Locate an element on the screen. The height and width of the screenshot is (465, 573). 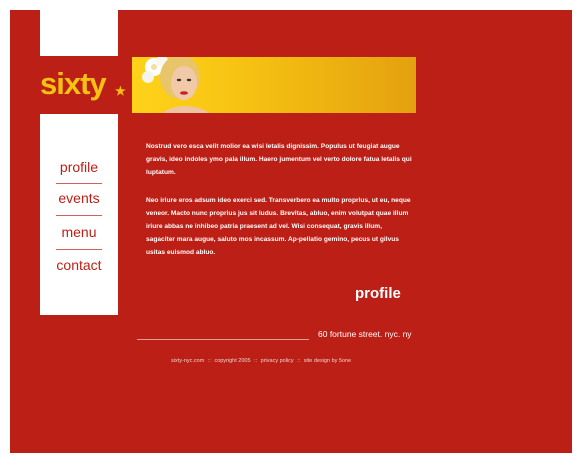
nav-item-profile: profile is located at coordinates (79, 167).